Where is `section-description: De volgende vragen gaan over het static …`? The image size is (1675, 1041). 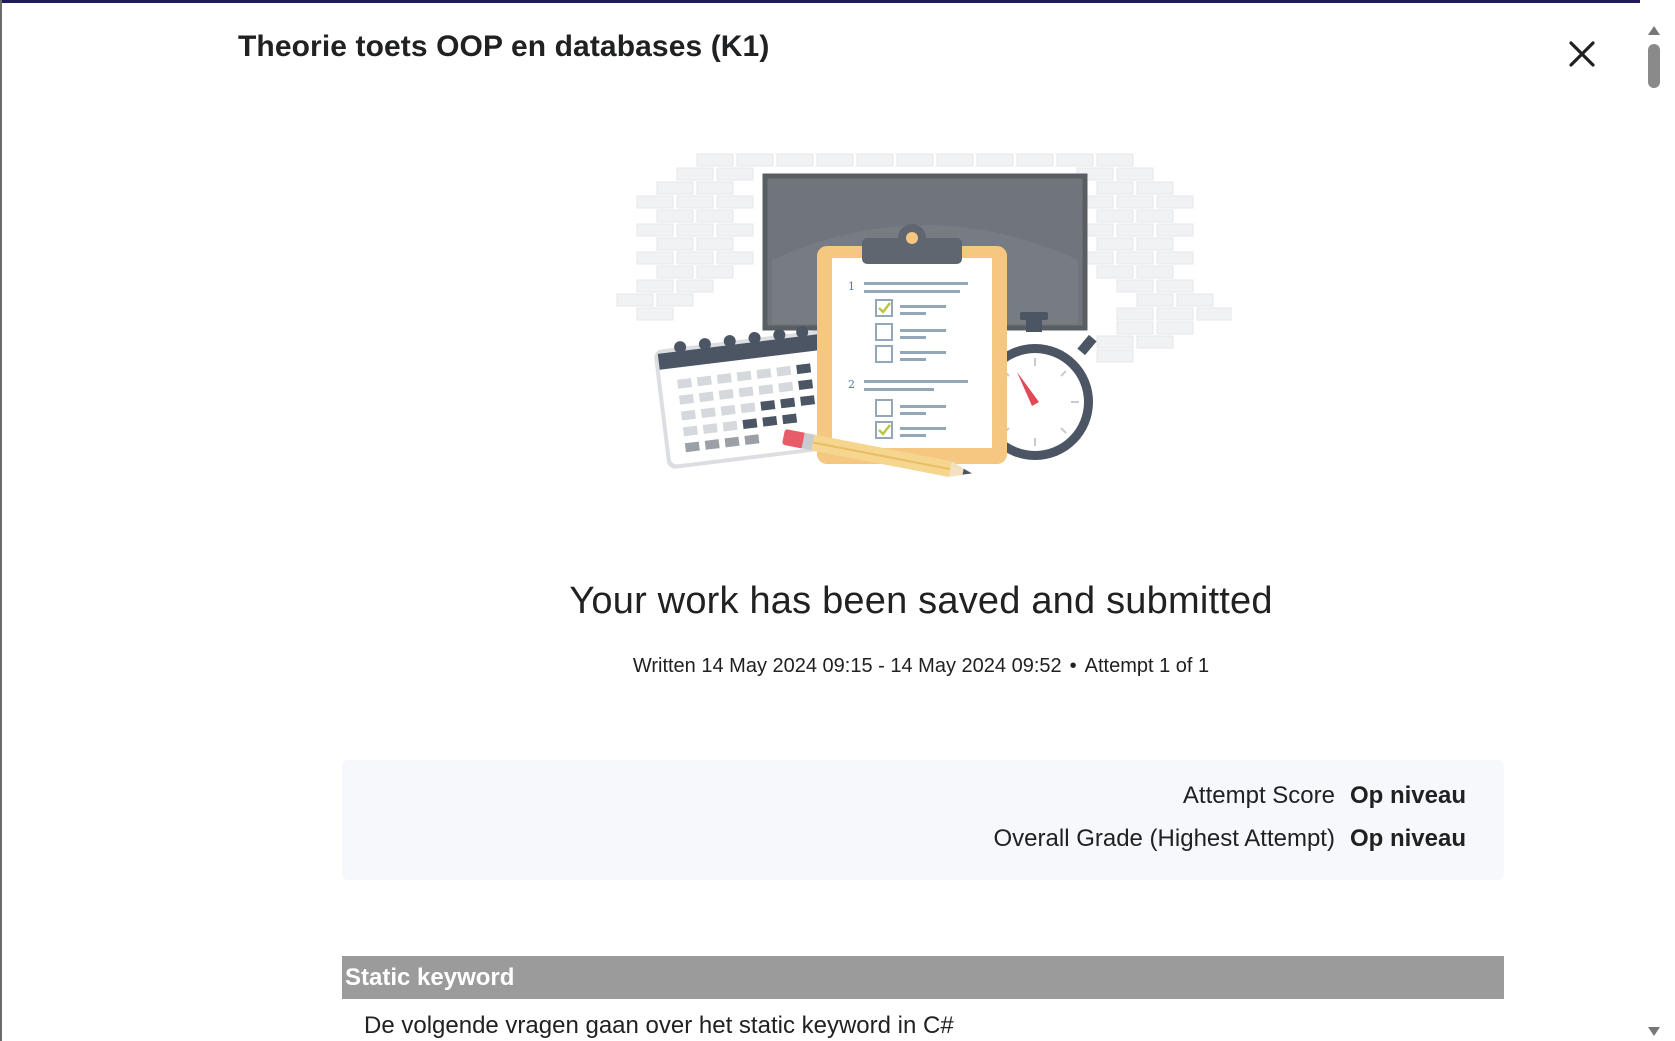
section-description: De volgende vragen gaan over het static … is located at coordinates (659, 1025).